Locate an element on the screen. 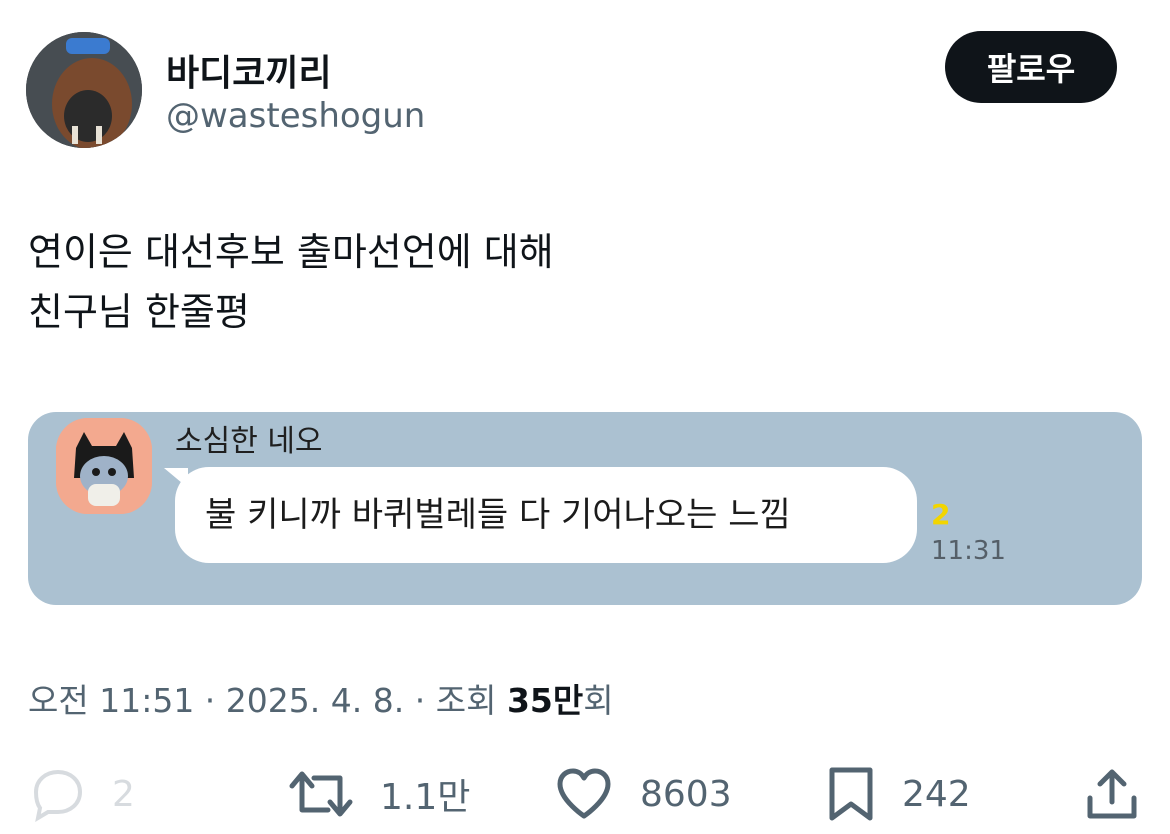  post-date: 2025. 4. 8. is located at coordinates (315, 700).